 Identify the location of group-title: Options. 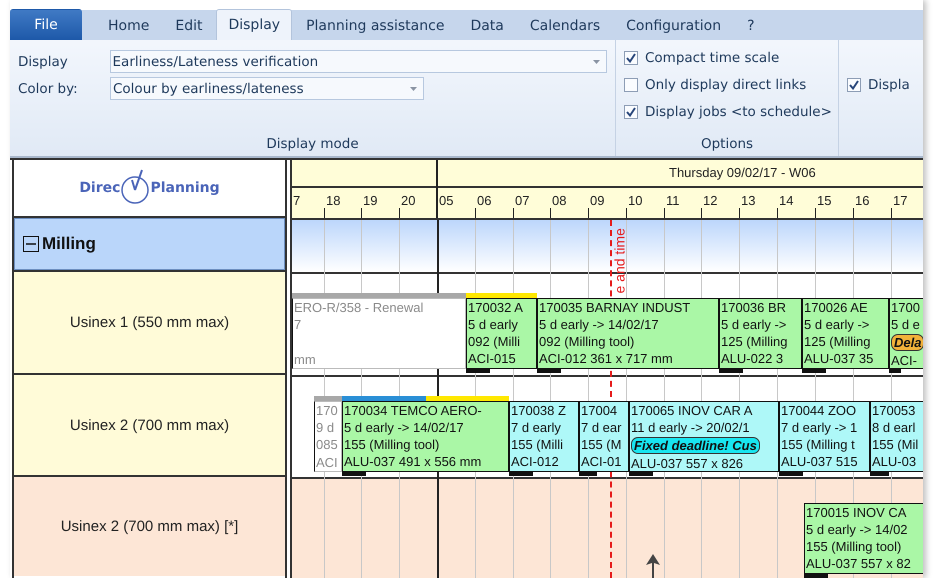
(727, 145).